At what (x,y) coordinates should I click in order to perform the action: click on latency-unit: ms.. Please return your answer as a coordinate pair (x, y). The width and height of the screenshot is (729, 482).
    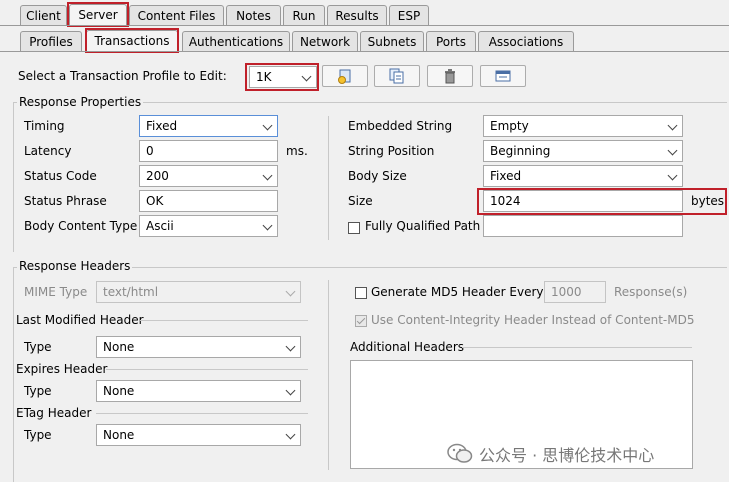
    Looking at the image, I should click on (297, 151).